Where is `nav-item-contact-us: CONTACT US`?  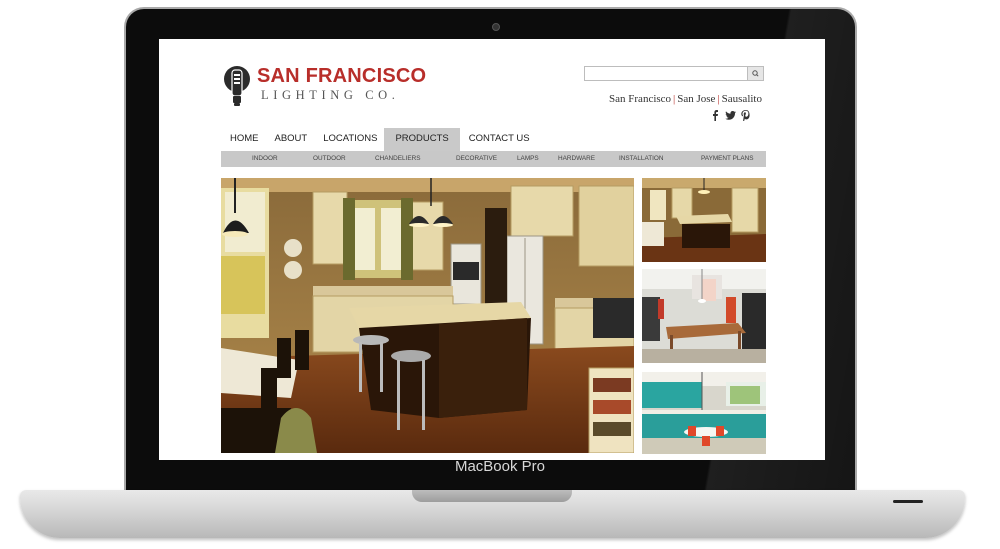
nav-item-contact-us: CONTACT US is located at coordinates (498, 140).